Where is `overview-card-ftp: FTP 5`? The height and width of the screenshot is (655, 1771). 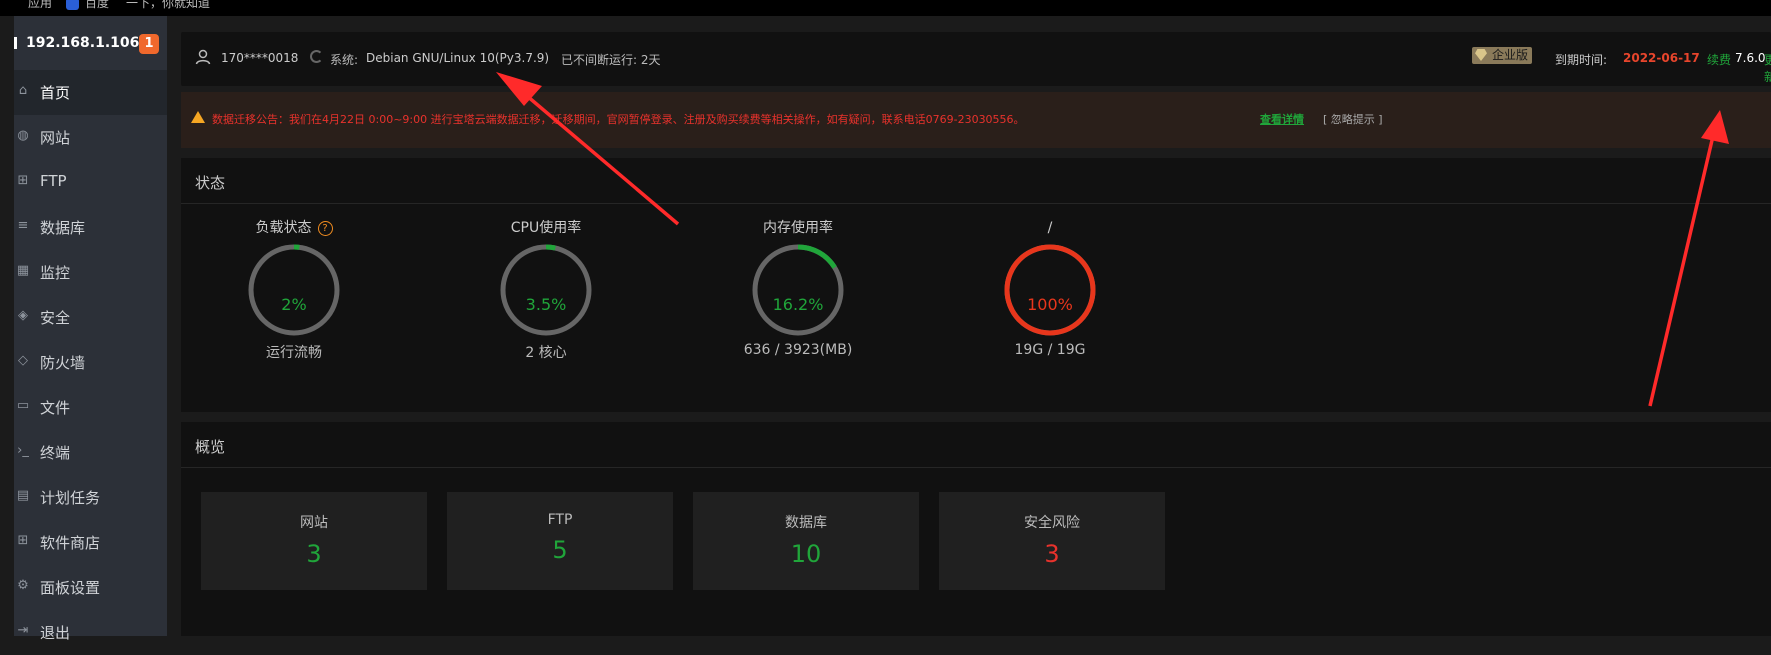 overview-card-ftp: FTP 5 is located at coordinates (560, 541).